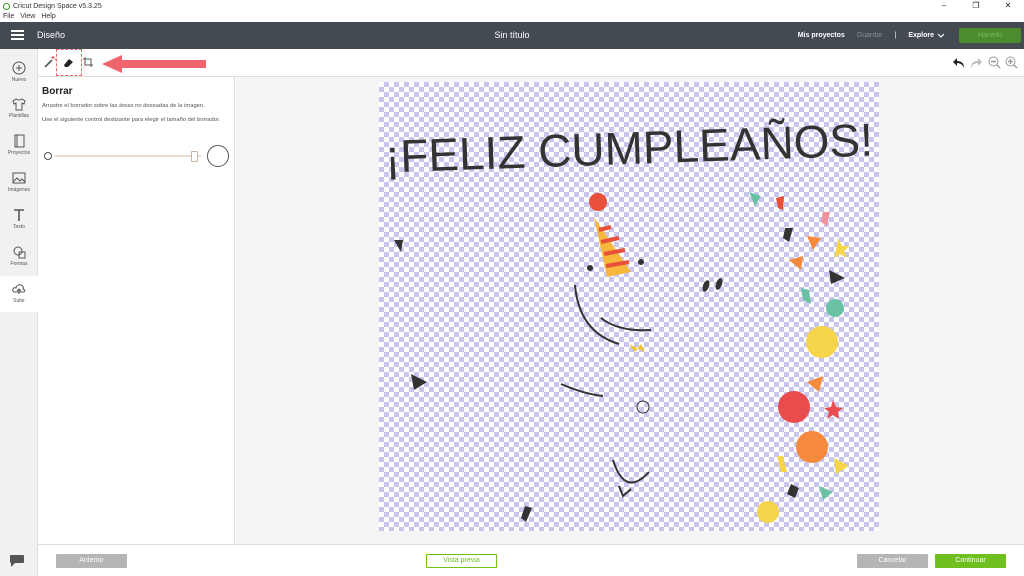 The width and height of the screenshot is (1024, 576). Describe the element at coordinates (19, 68) in the screenshot. I see `plus-circle-icon` at that location.